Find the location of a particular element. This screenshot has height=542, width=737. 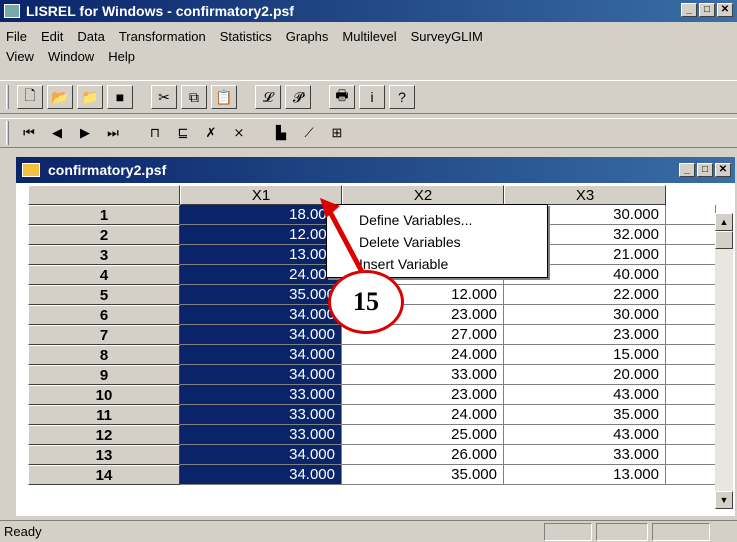

new-file-icon: 🗋 is located at coordinates (30, 97).